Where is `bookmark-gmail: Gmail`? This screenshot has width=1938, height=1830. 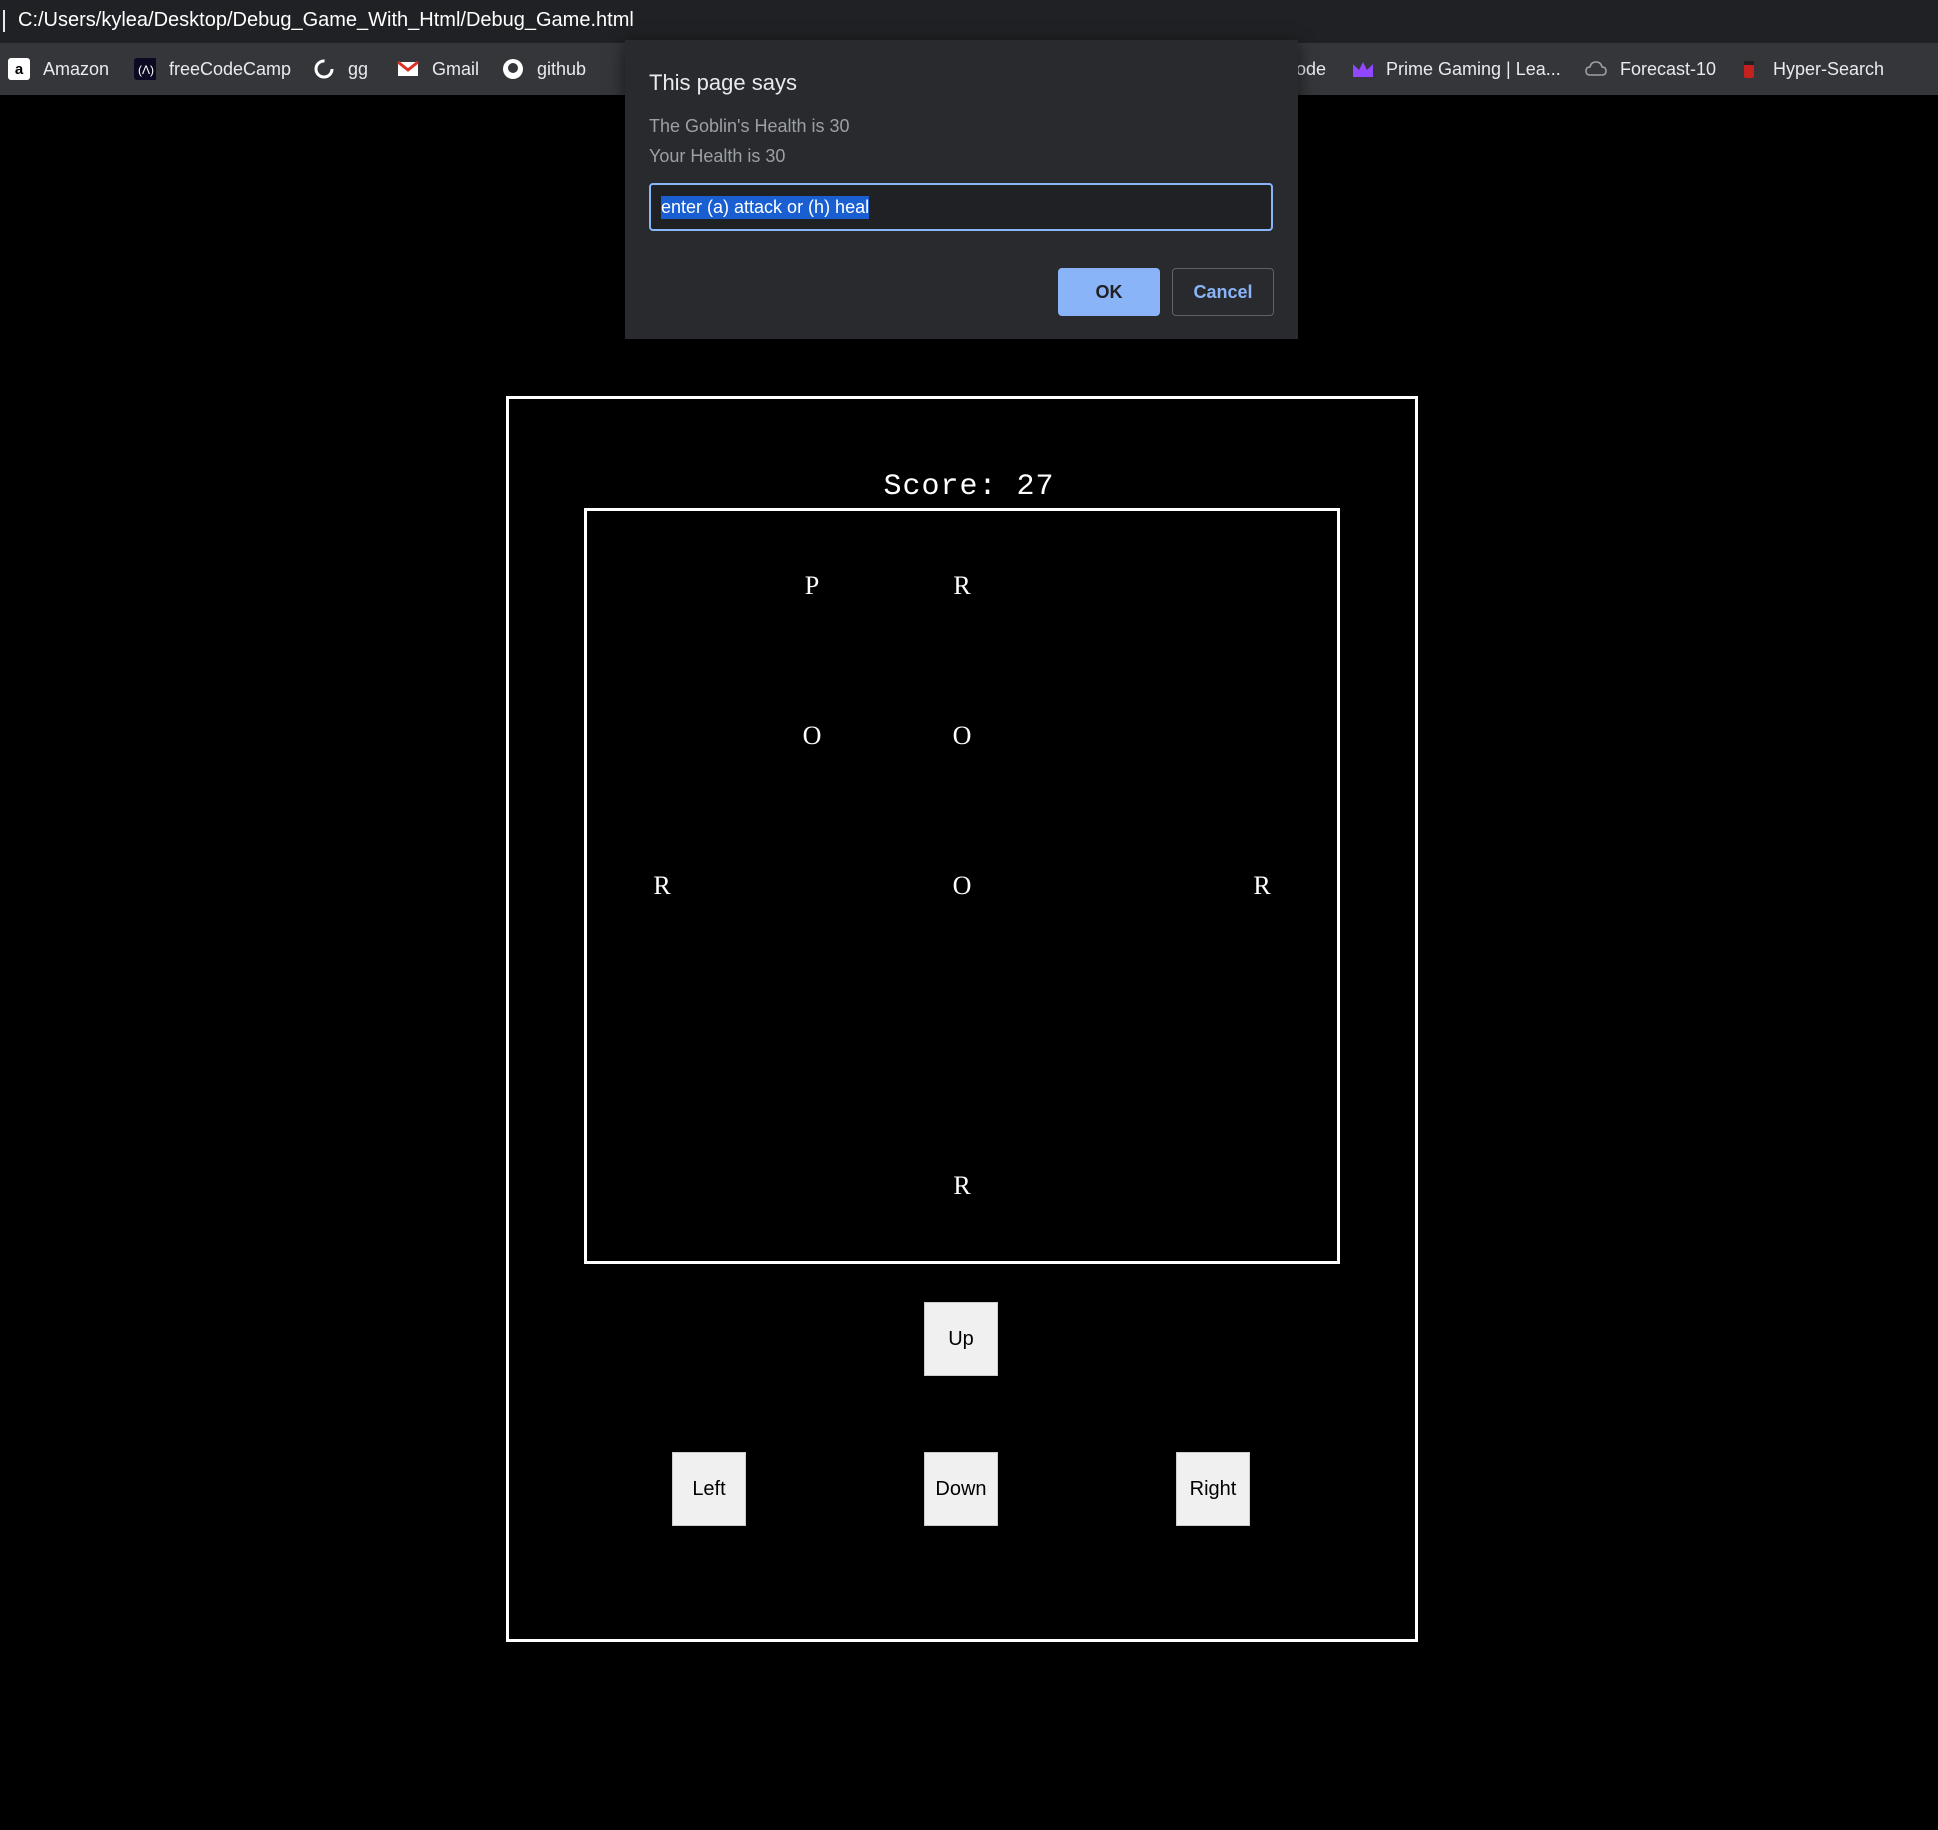
bookmark-gmail: Gmail is located at coordinates (438, 69).